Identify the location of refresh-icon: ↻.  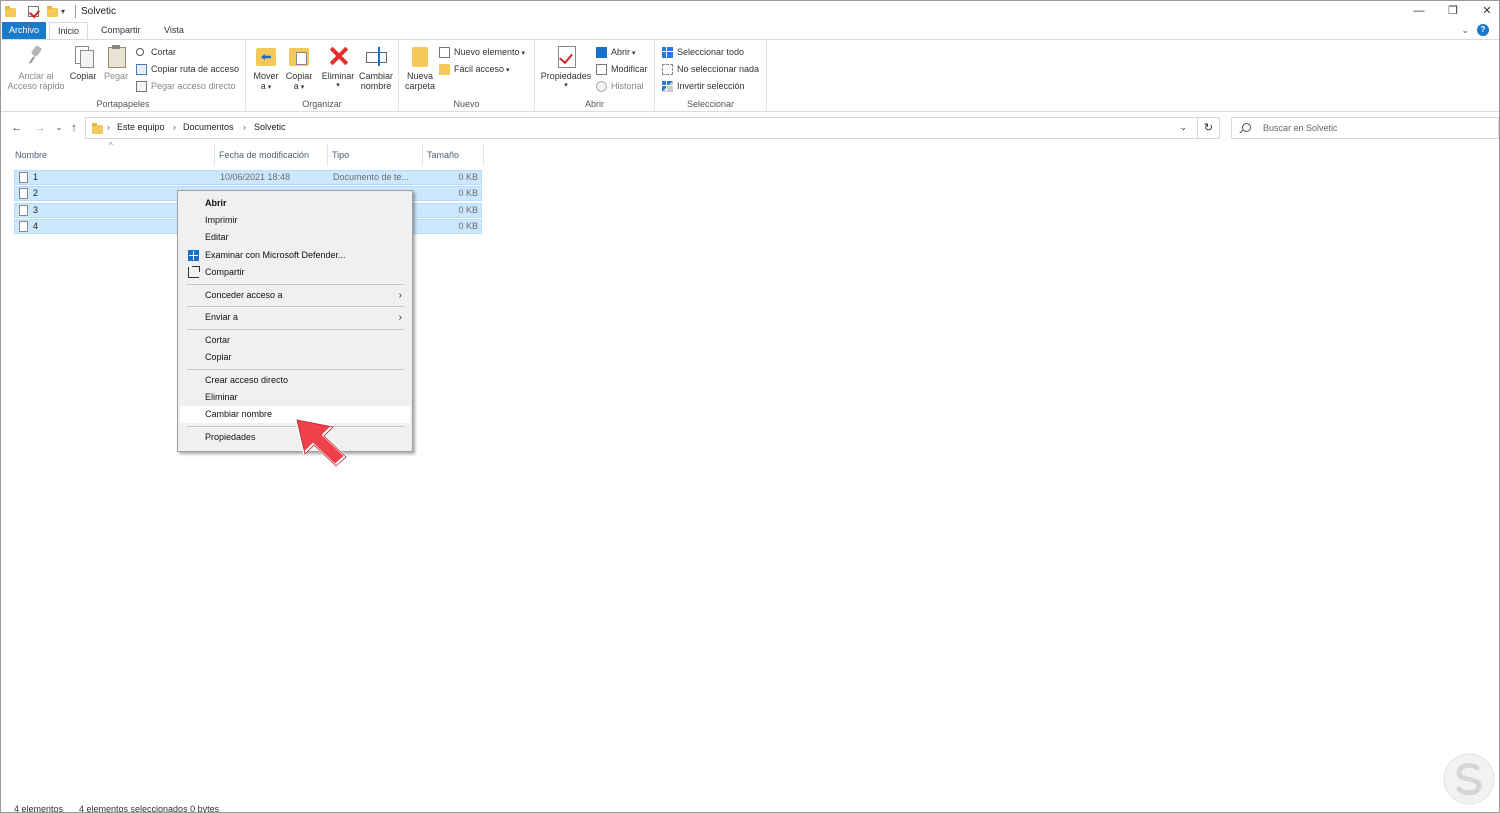
(1208, 128).